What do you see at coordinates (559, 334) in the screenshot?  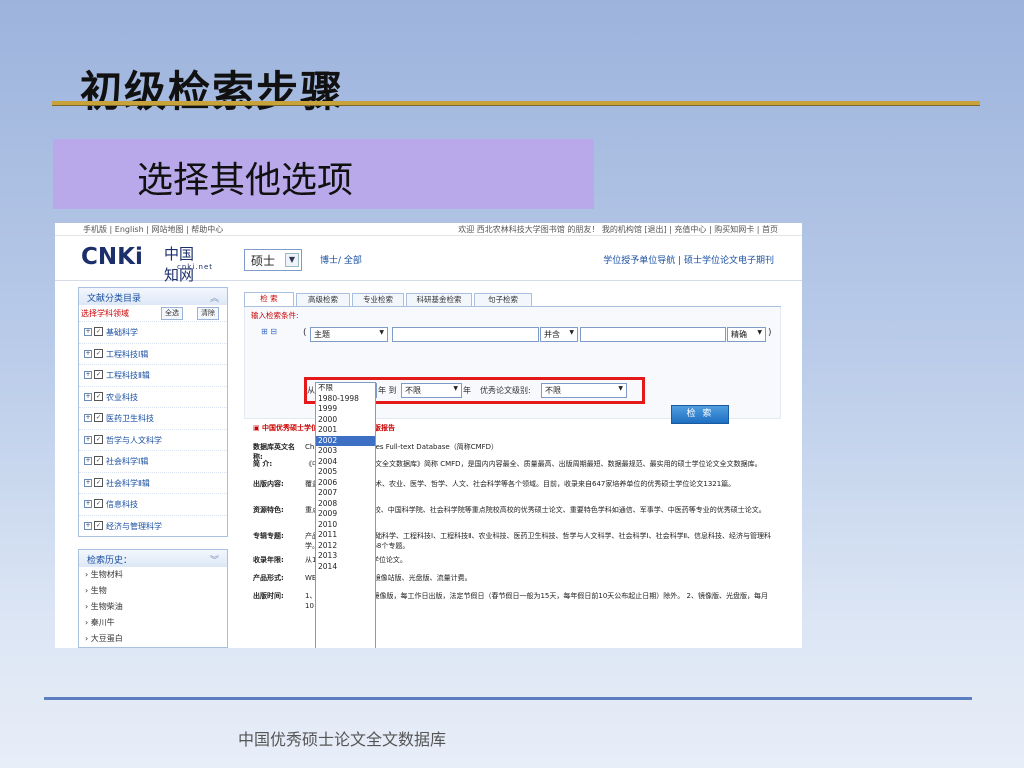 I see `operator-select: 并含 ▼` at bounding box center [559, 334].